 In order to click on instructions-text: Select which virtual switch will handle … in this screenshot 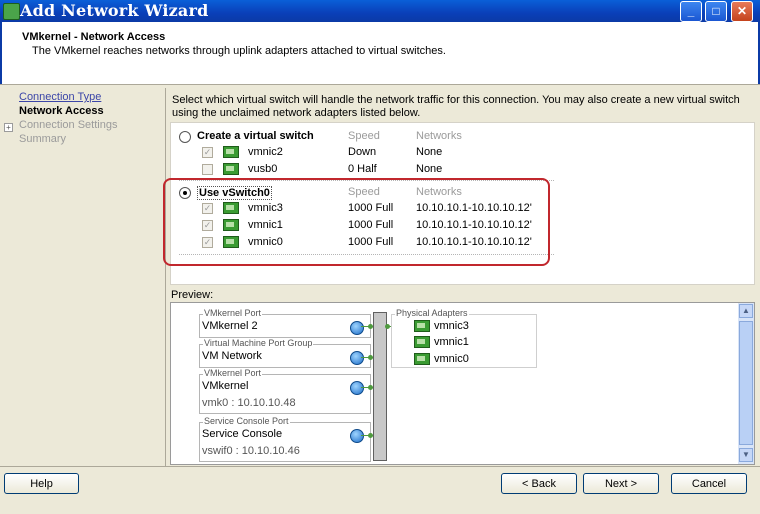, I will do `click(456, 106)`.